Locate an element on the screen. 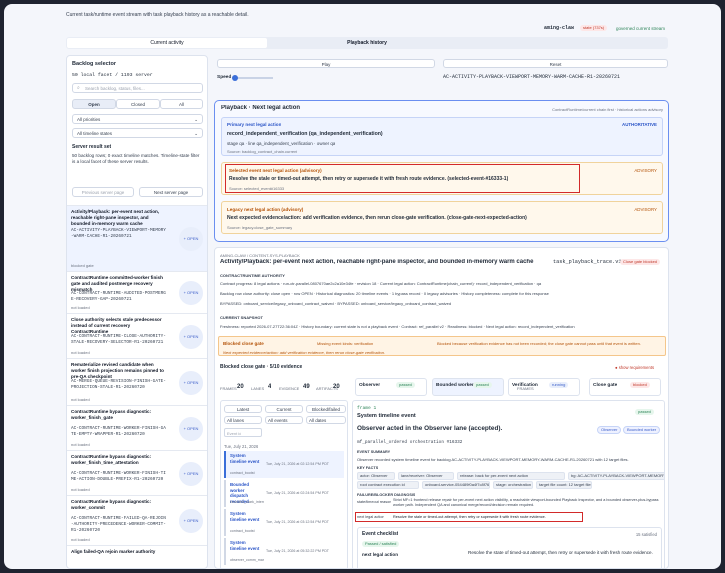 The width and height of the screenshot is (725, 573). gate-heading: Blocked close gate is located at coordinates (243, 343).